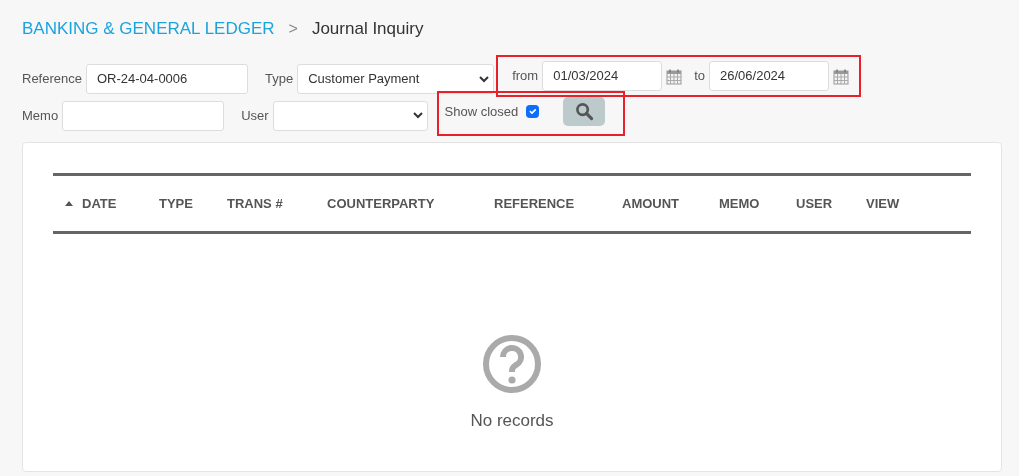  Describe the element at coordinates (651, 203) in the screenshot. I see `column-header: AMOUNT` at that location.